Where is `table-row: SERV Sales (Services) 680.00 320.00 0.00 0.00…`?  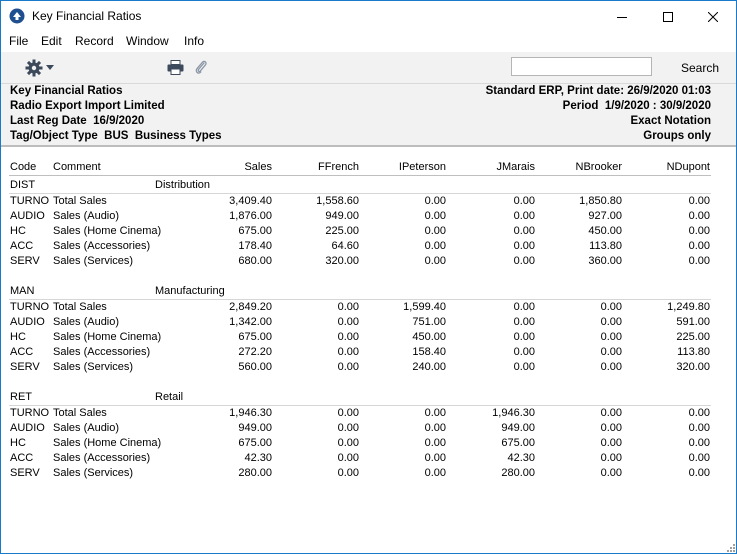 table-row: SERV Sales (Services) 680.00 320.00 0.00 0.00… is located at coordinates (368, 261).